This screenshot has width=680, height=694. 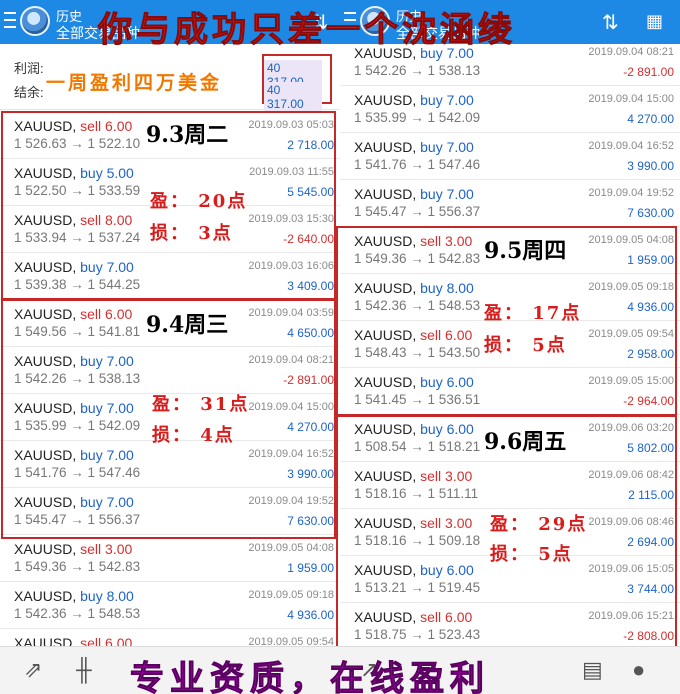 I want to click on messages-icon: ●, so click(x=638, y=670).